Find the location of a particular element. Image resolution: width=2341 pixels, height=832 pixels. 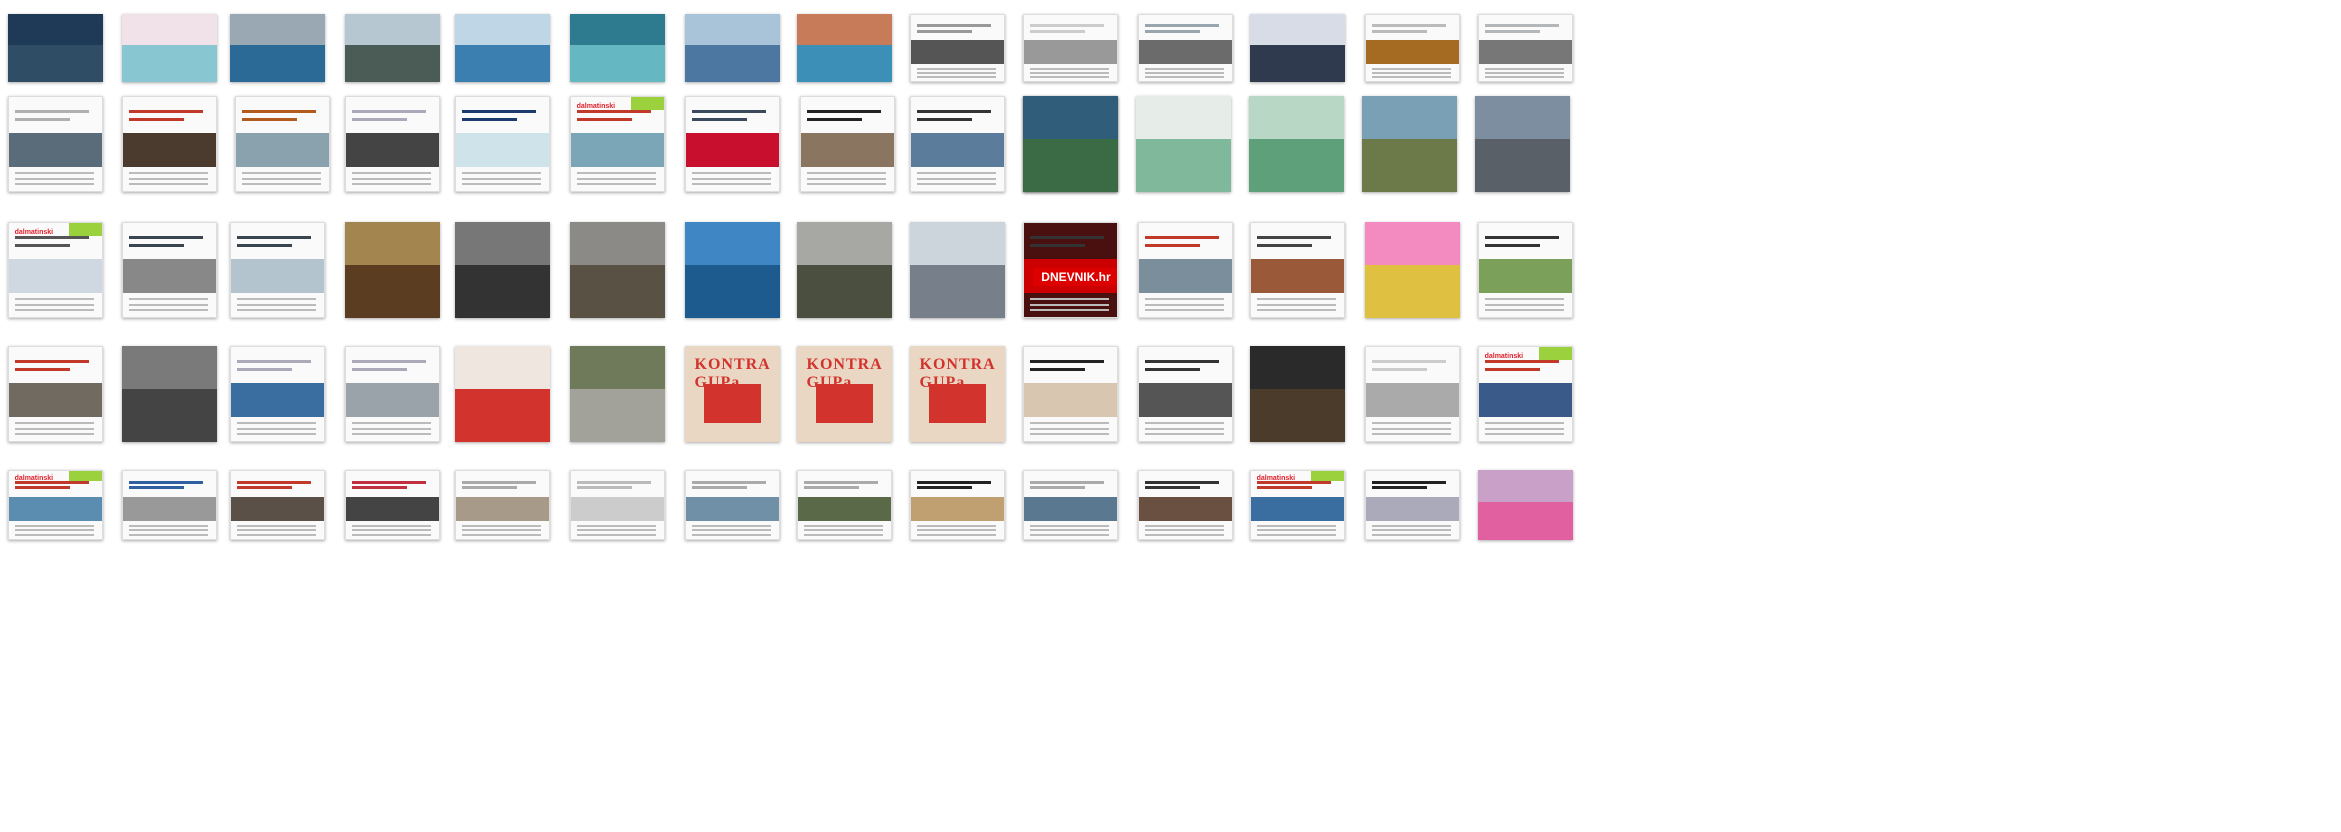

thumbnail: DNEVNIK.hr is located at coordinates (1070, 270).